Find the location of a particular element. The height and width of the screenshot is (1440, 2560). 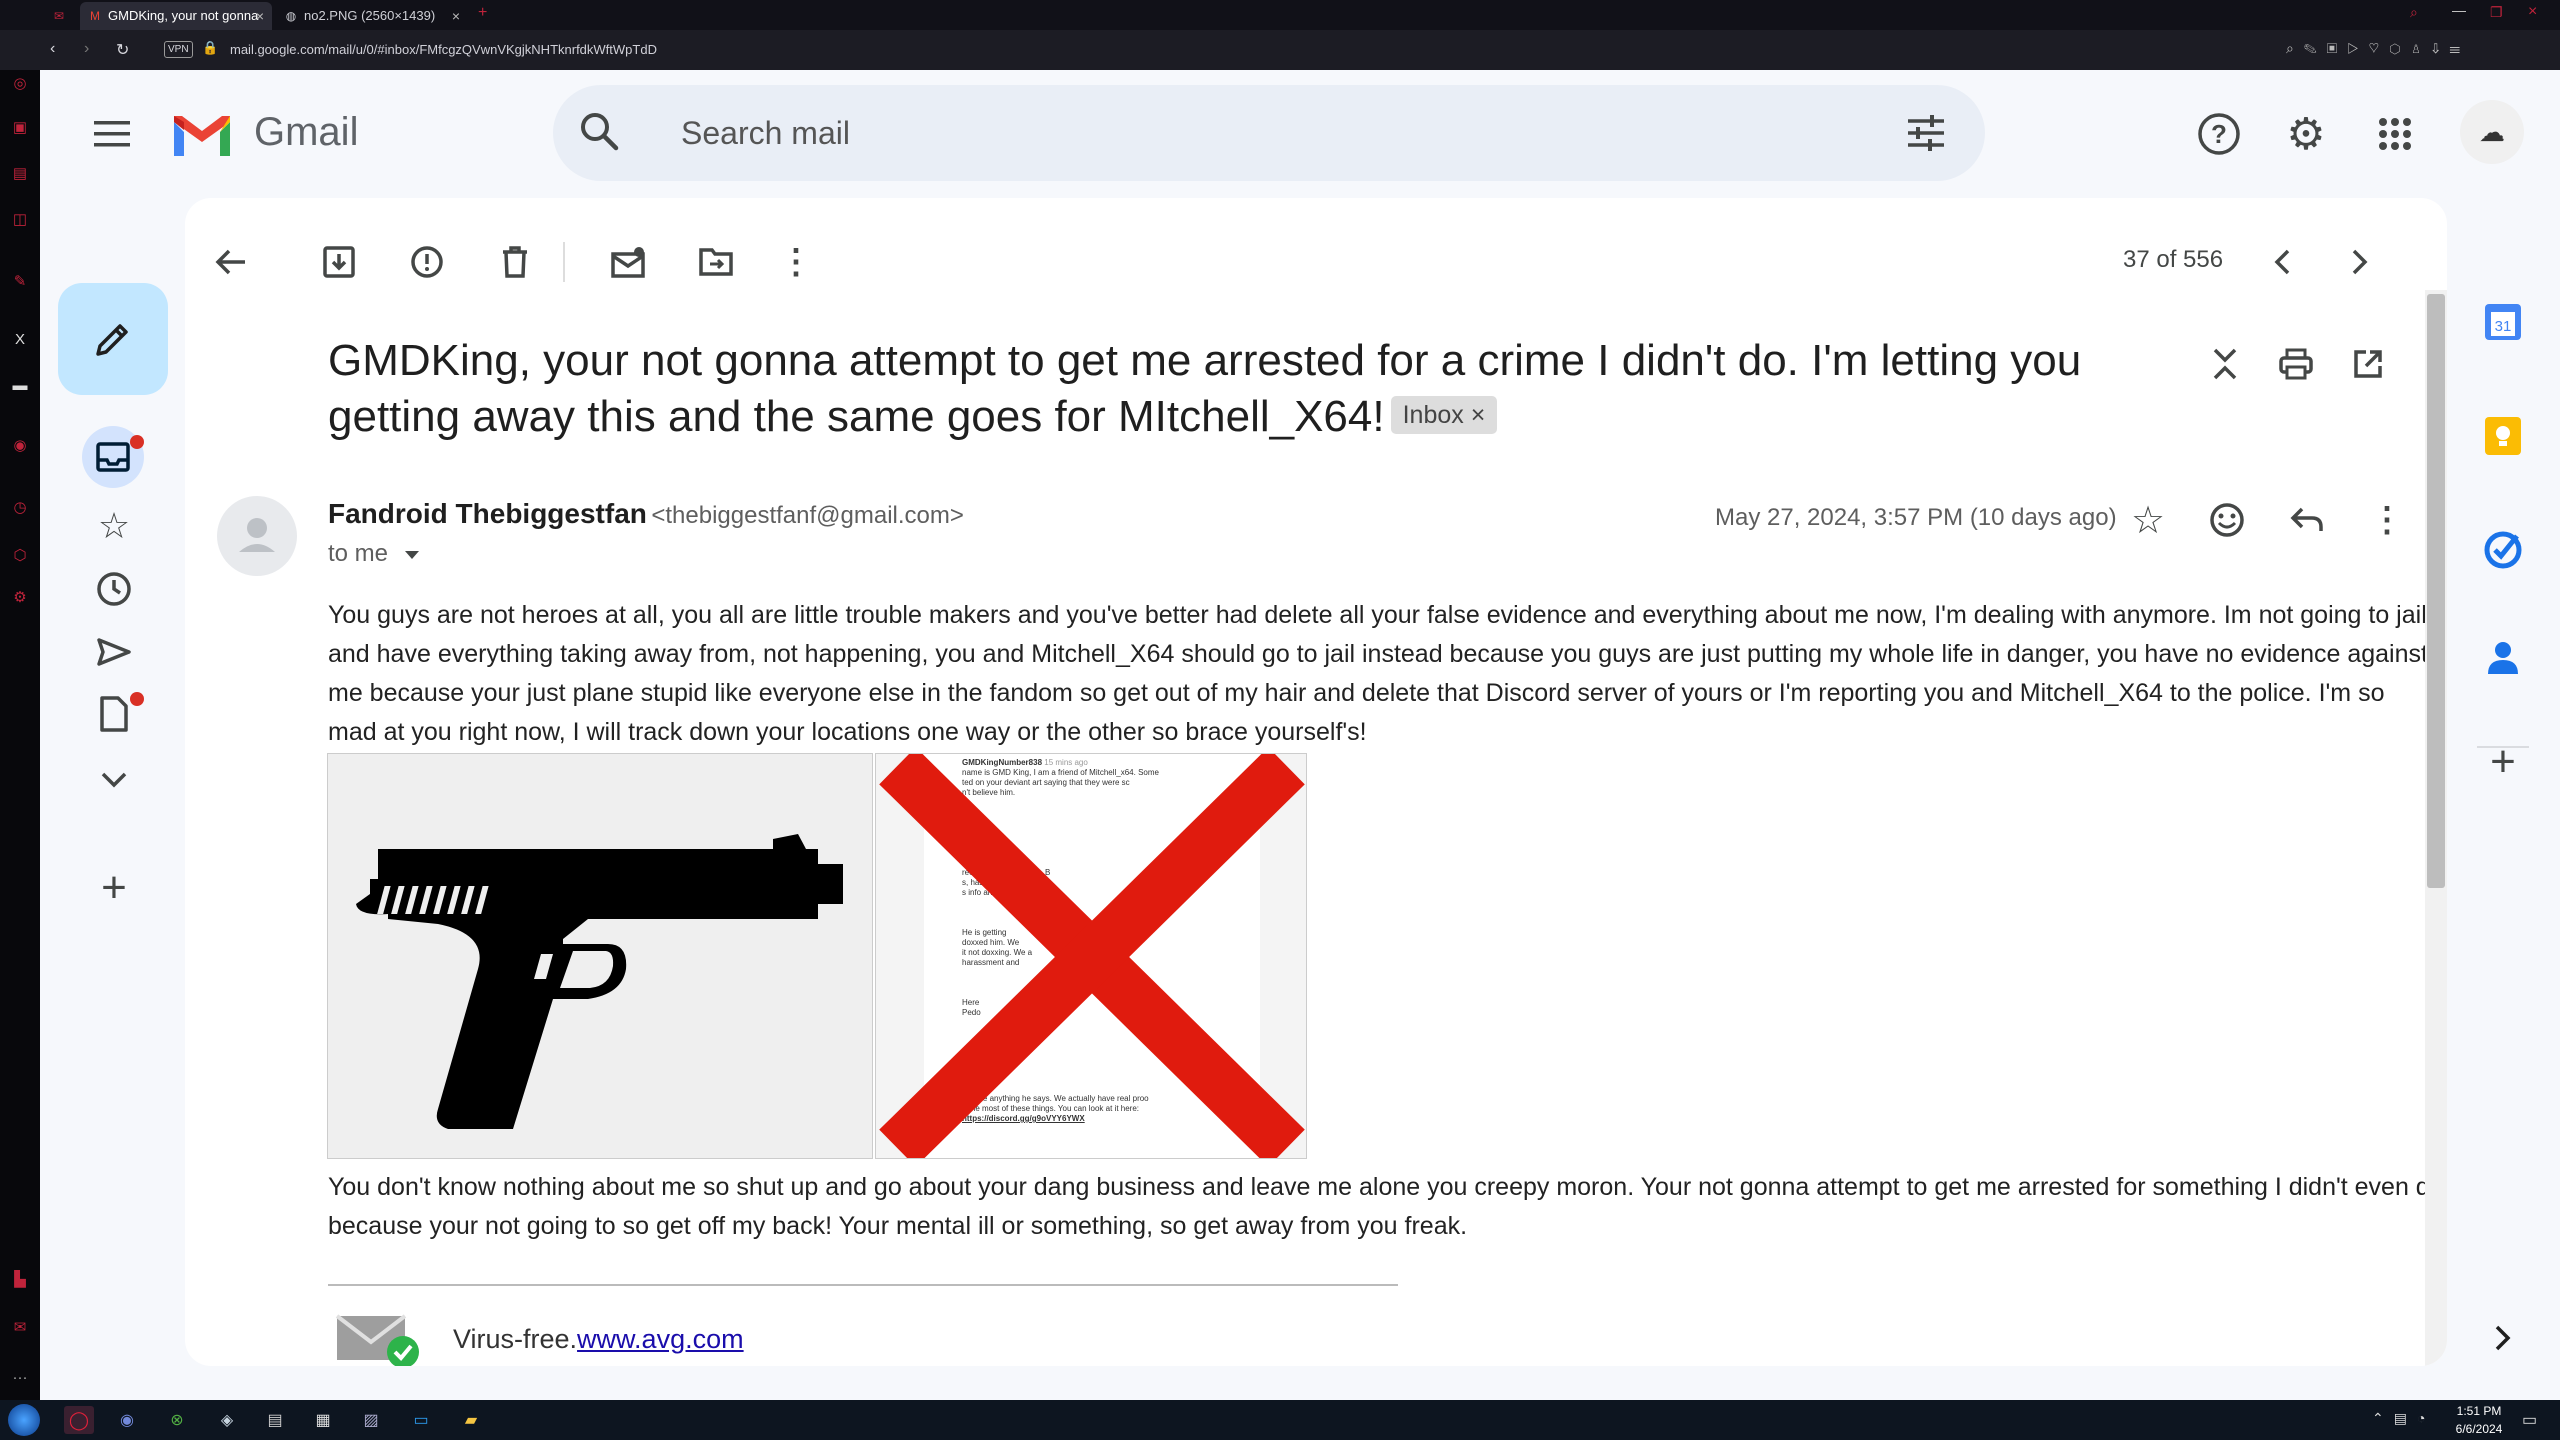

back-icon: ‹ is located at coordinates (52, 49).